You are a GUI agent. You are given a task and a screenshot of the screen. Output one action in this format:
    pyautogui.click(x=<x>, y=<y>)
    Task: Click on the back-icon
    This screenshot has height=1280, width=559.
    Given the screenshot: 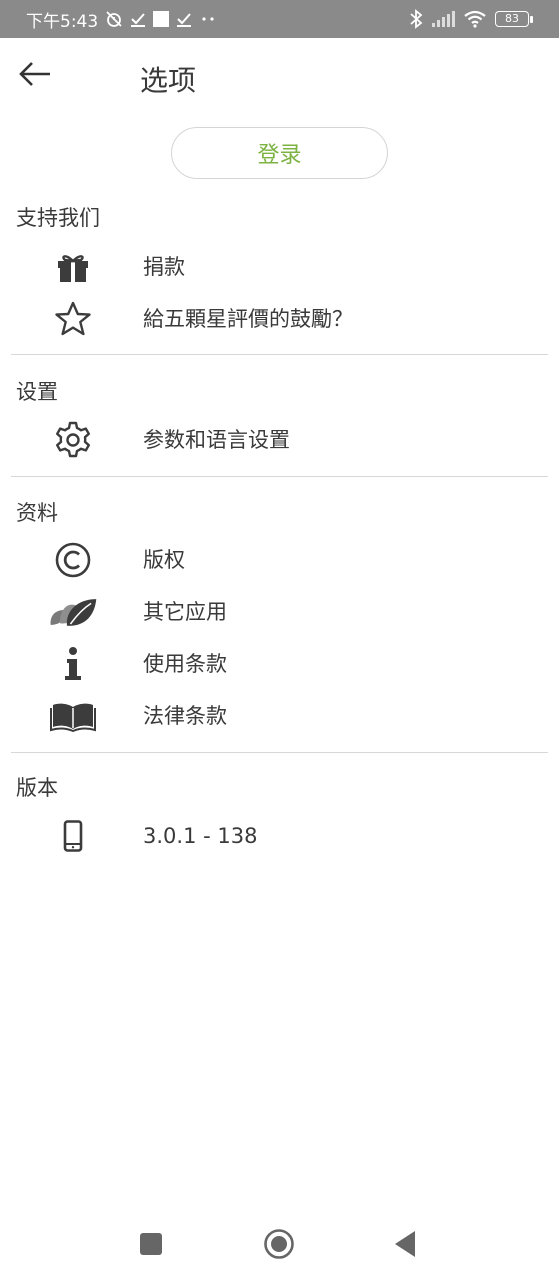 What is the action you would take?
    pyautogui.click(x=405, y=1244)
    